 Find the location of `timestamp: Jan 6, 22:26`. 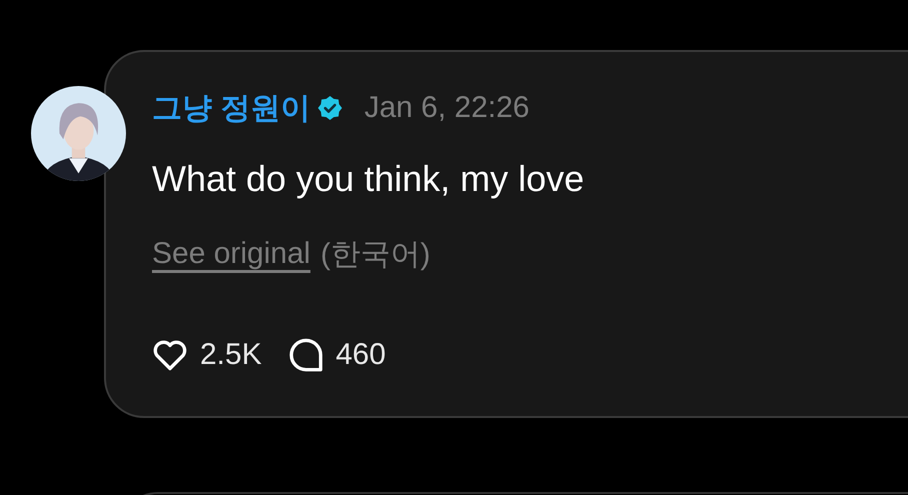

timestamp: Jan 6, 22:26 is located at coordinates (447, 108).